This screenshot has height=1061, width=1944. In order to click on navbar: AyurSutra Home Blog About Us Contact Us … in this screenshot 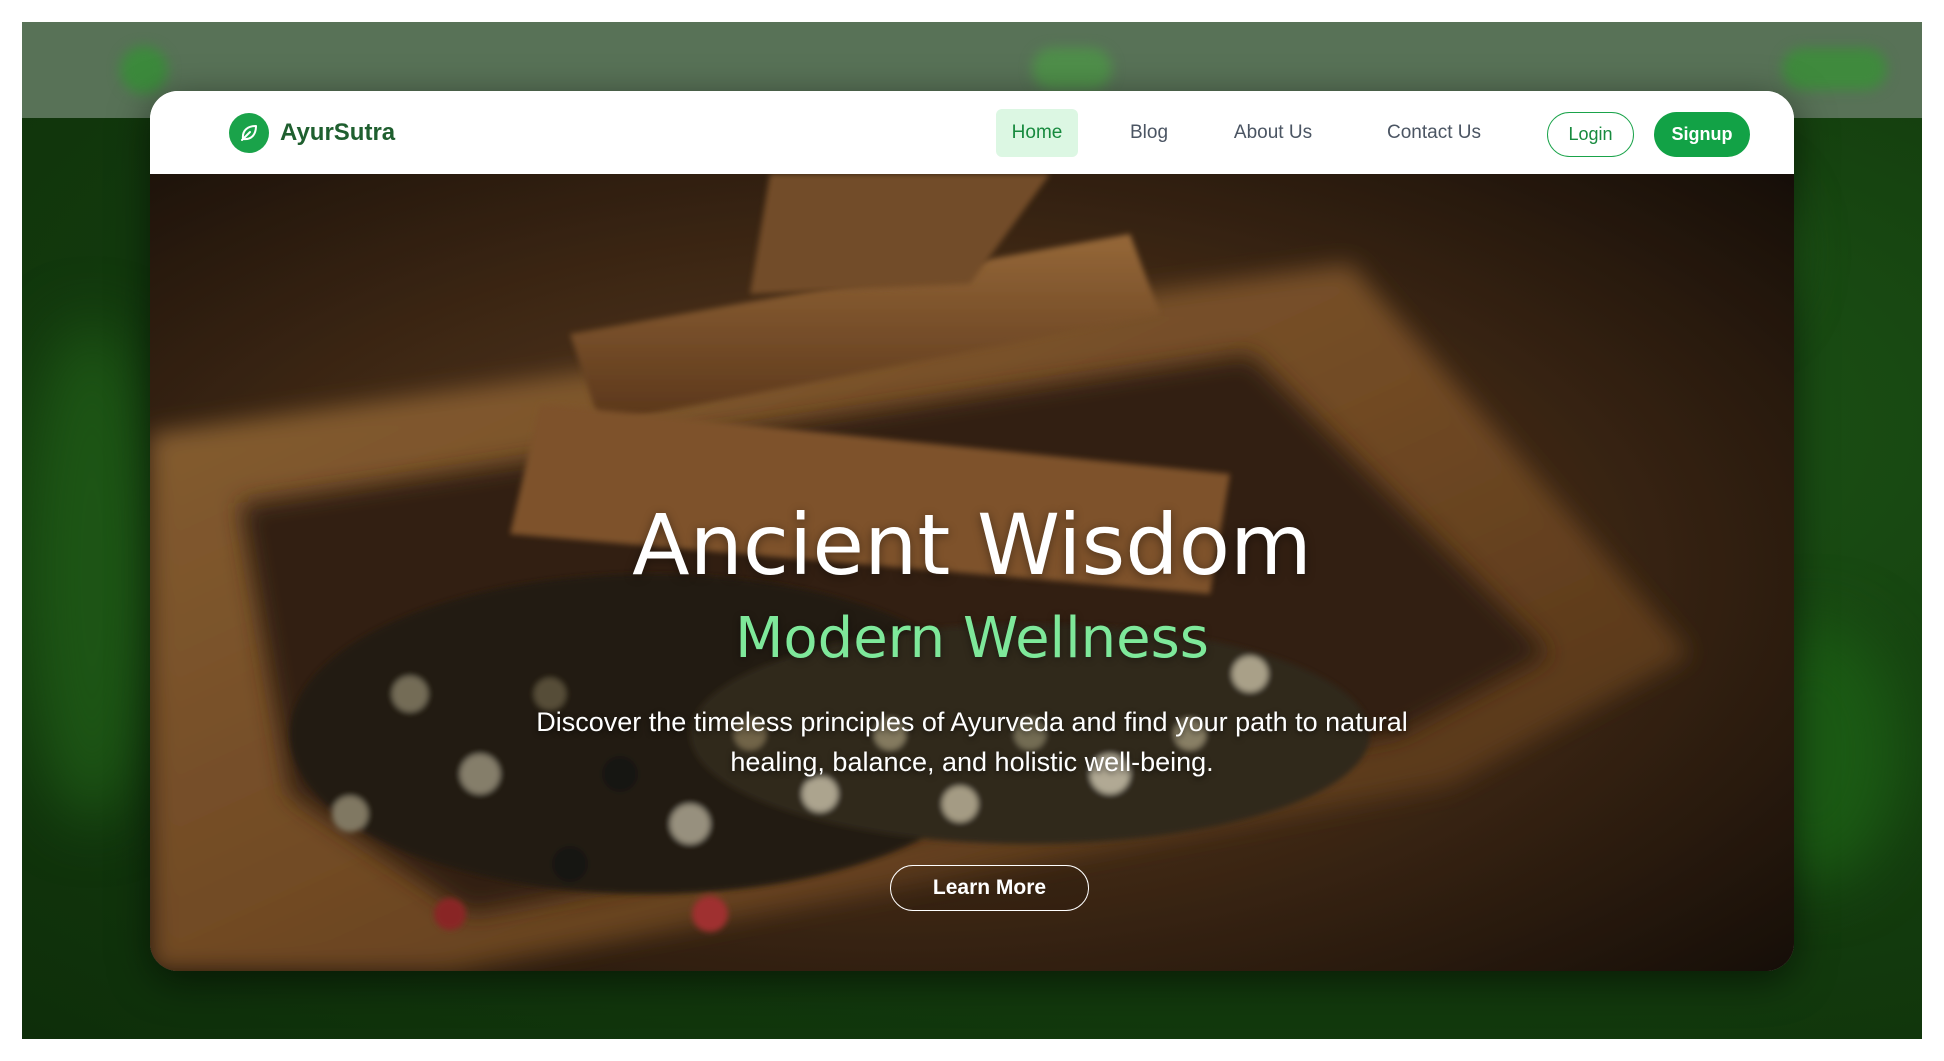, I will do `click(972, 132)`.